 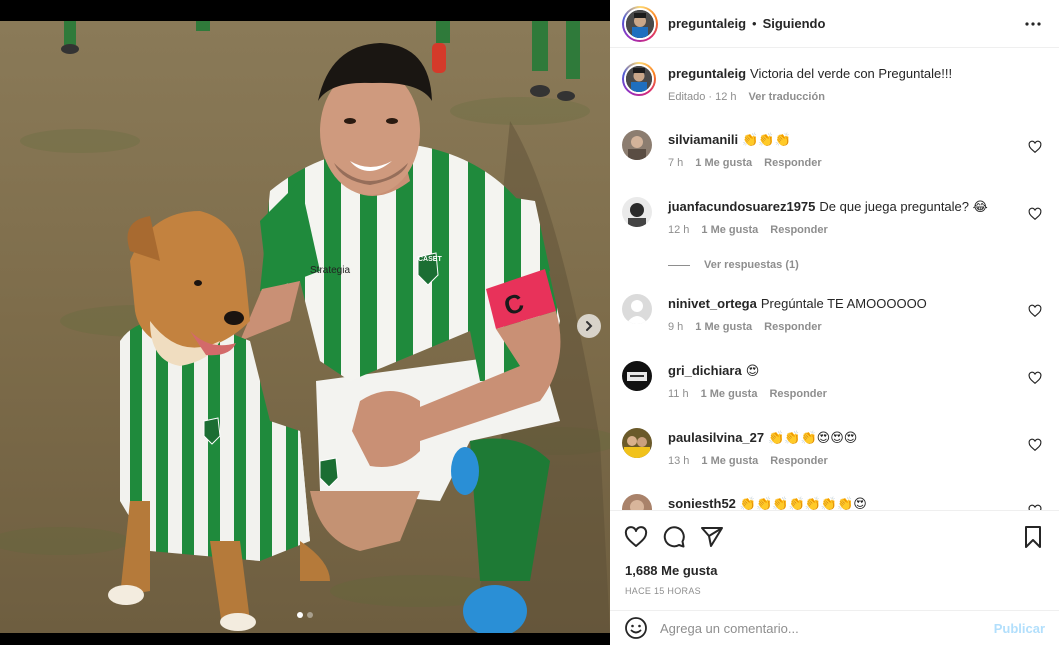 I want to click on comment-username: ninivet_ortega, so click(x=712, y=303).